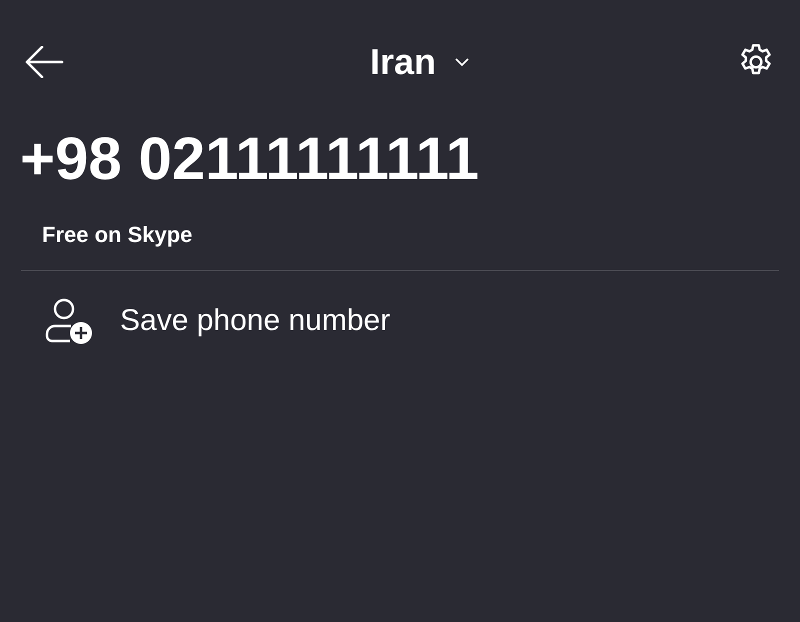  What do you see at coordinates (420, 62) in the screenshot?
I see `country-selector: Iran` at bounding box center [420, 62].